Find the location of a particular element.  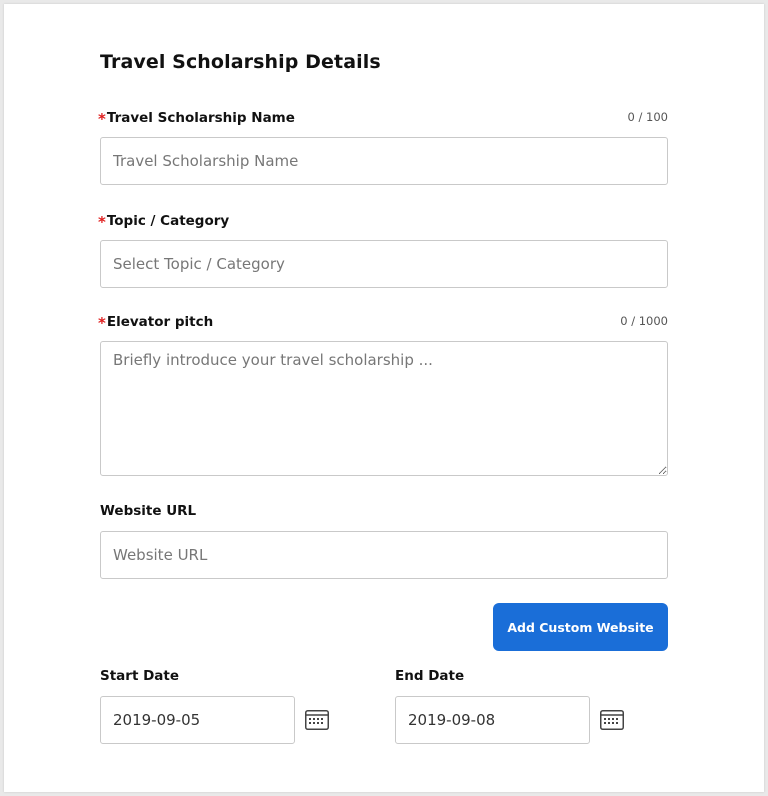

name-char-counter: 0 / 100 is located at coordinates (647, 117).